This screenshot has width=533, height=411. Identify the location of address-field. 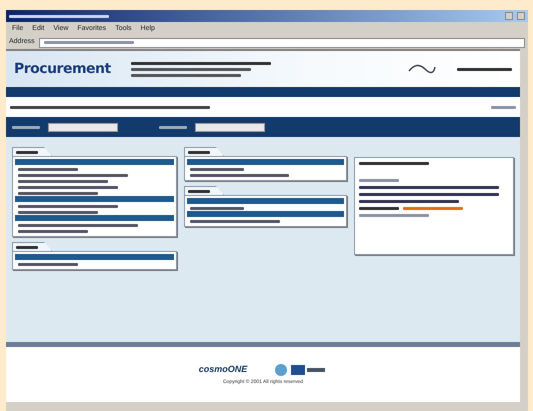
(281, 43).